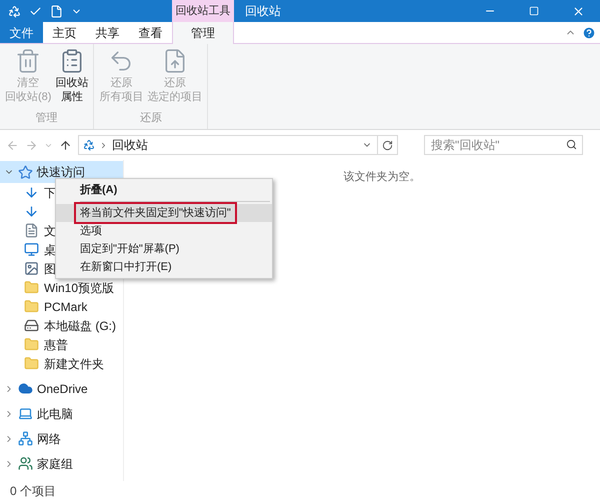 The image size is (600, 501). Describe the element at coordinates (150, 118) in the screenshot. I see `group-label: 还原` at that location.